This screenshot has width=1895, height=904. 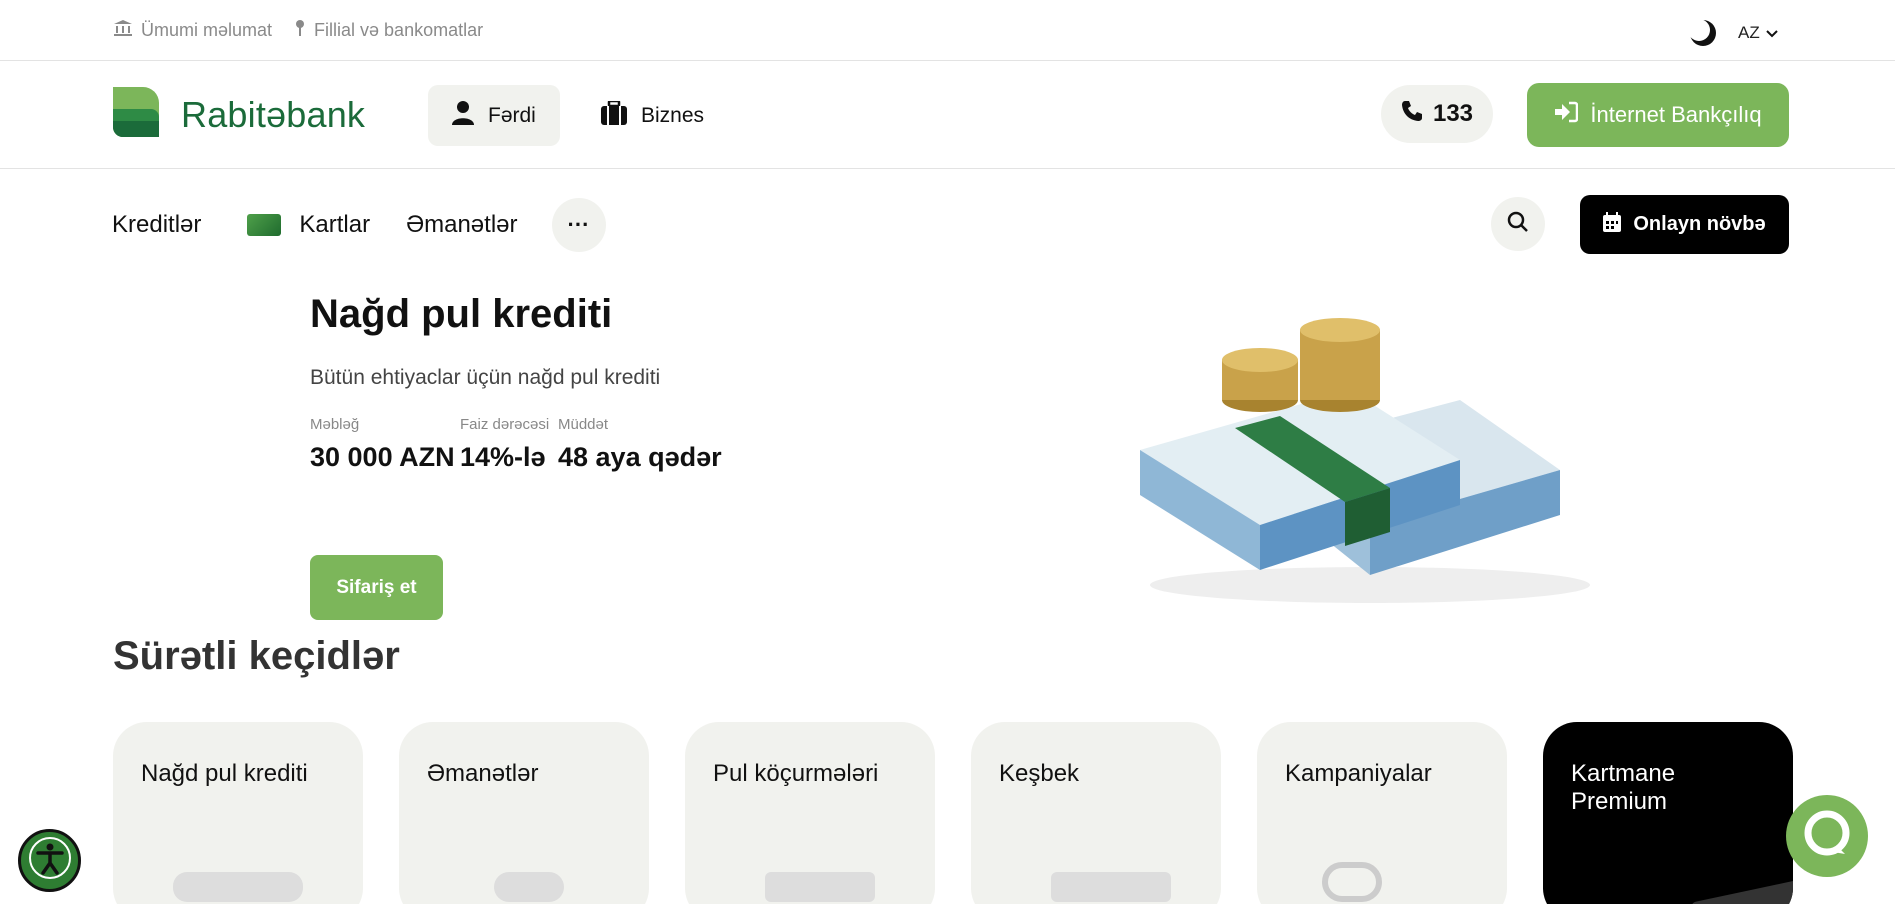 What do you see at coordinates (485, 377) in the screenshot?
I see `hero-subtitle: Bütün ehtiyaclar üçün nağd pul krediti` at bounding box center [485, 377].